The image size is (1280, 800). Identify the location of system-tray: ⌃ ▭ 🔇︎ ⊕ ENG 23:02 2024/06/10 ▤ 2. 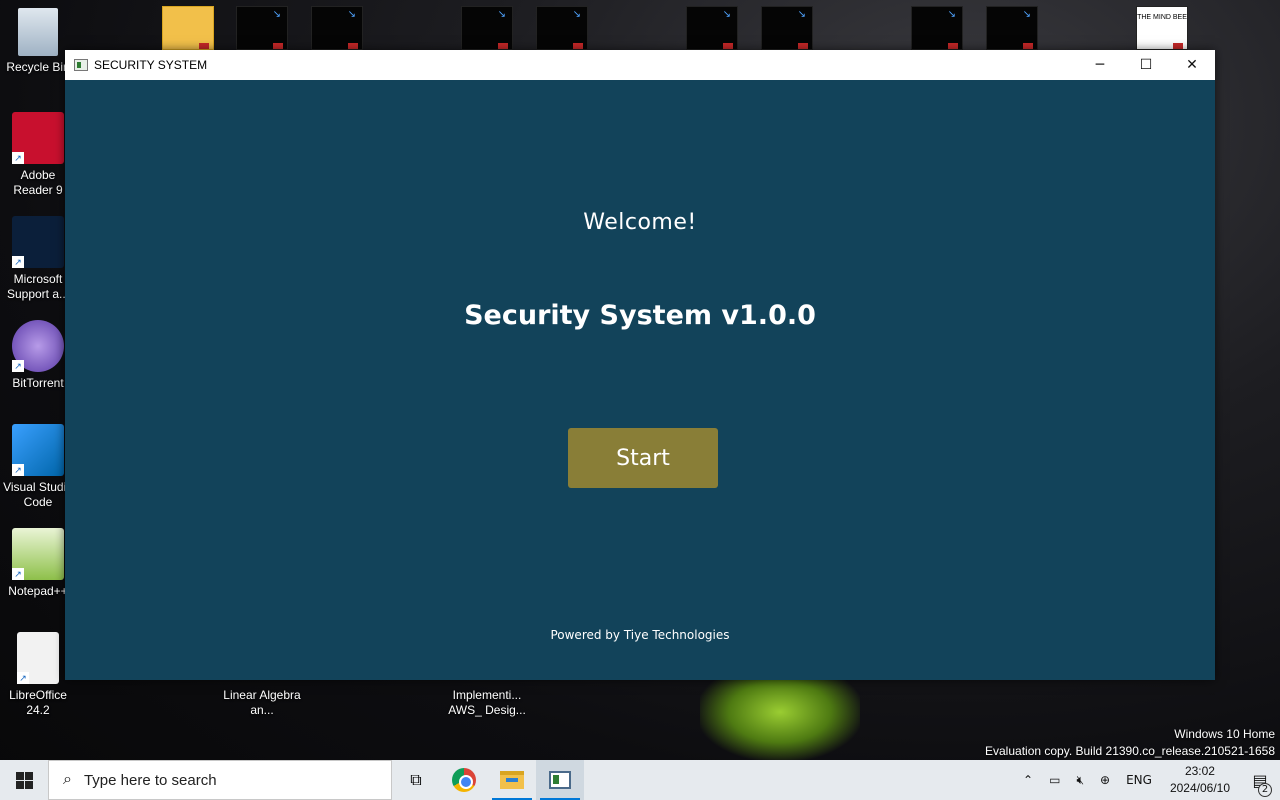
(1147, 780).